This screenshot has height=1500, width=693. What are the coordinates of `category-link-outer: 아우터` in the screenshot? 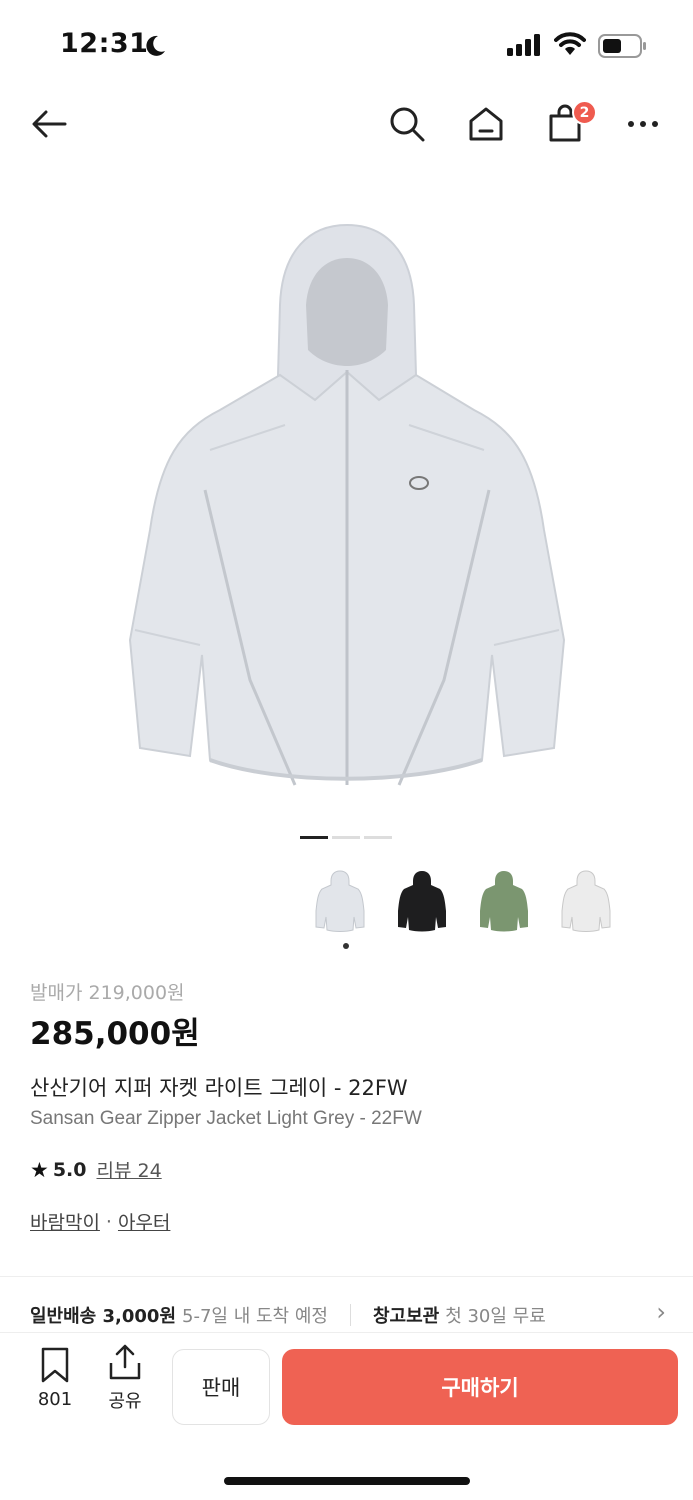 It's located at (144, 1221).